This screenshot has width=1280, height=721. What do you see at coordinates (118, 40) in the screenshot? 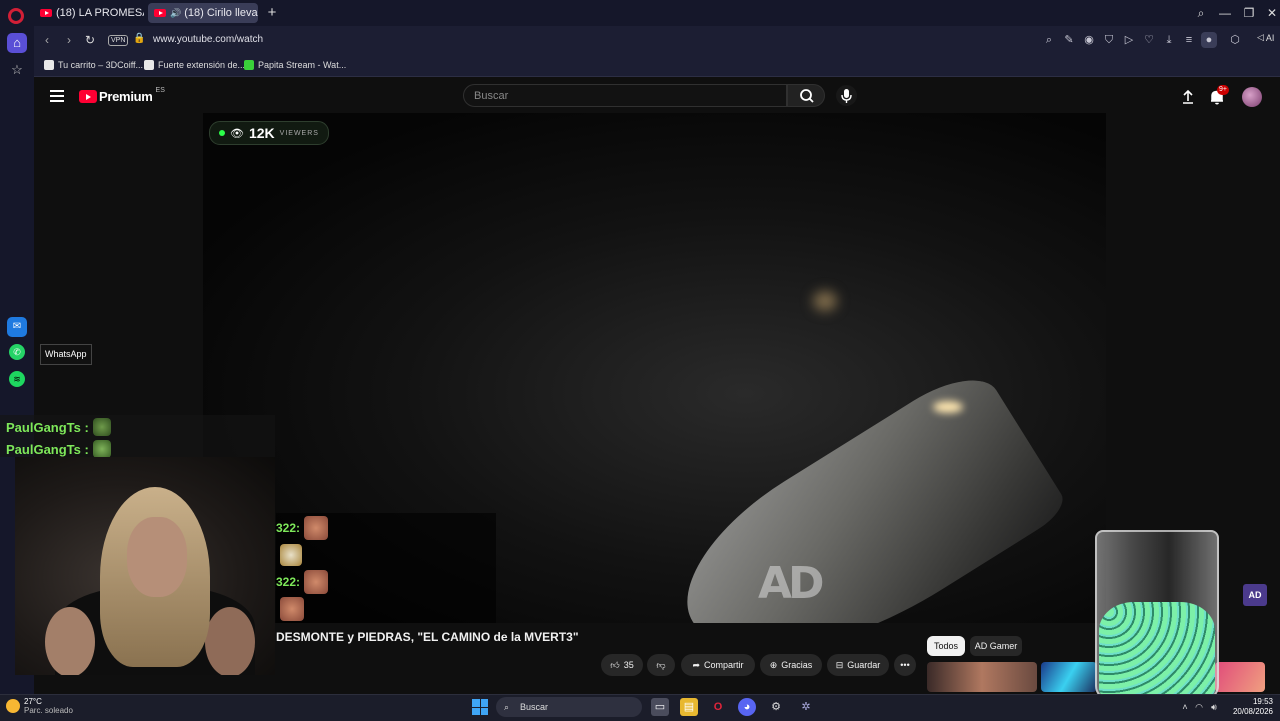
I see `vpn-badge: VPN` at bounding box center [118, 40].